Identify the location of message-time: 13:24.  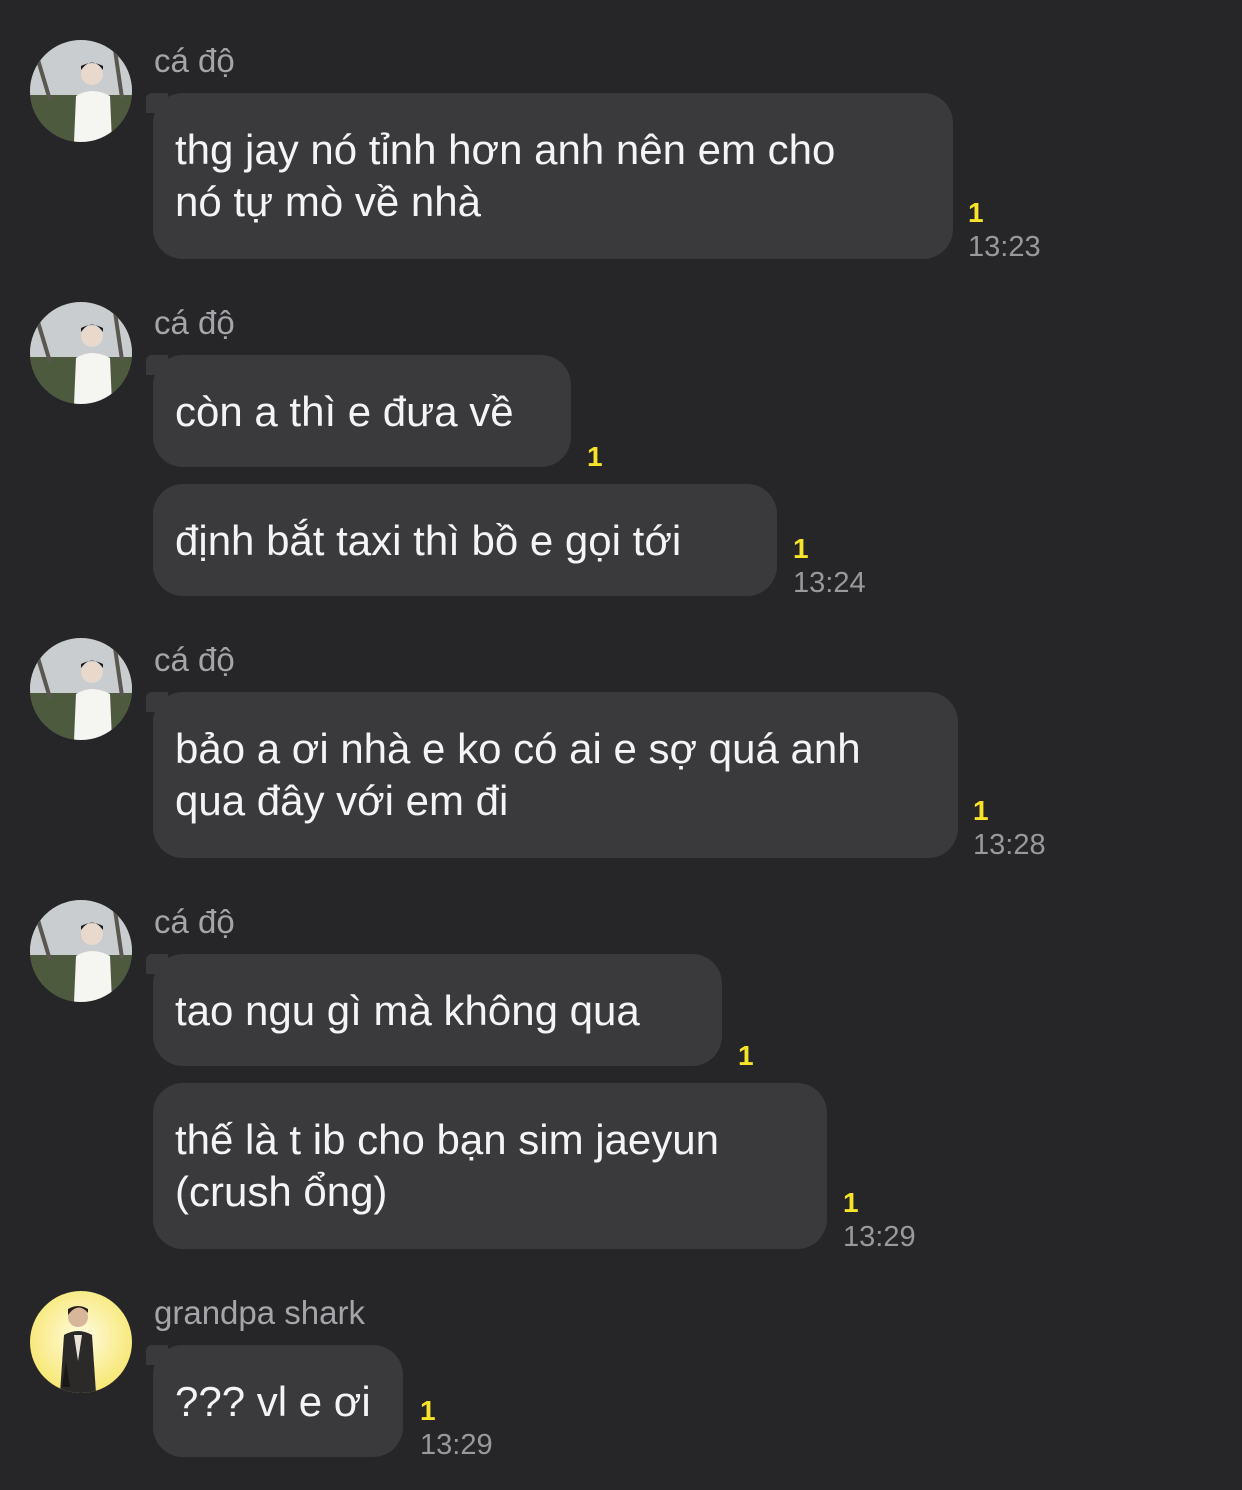
(829, 583).